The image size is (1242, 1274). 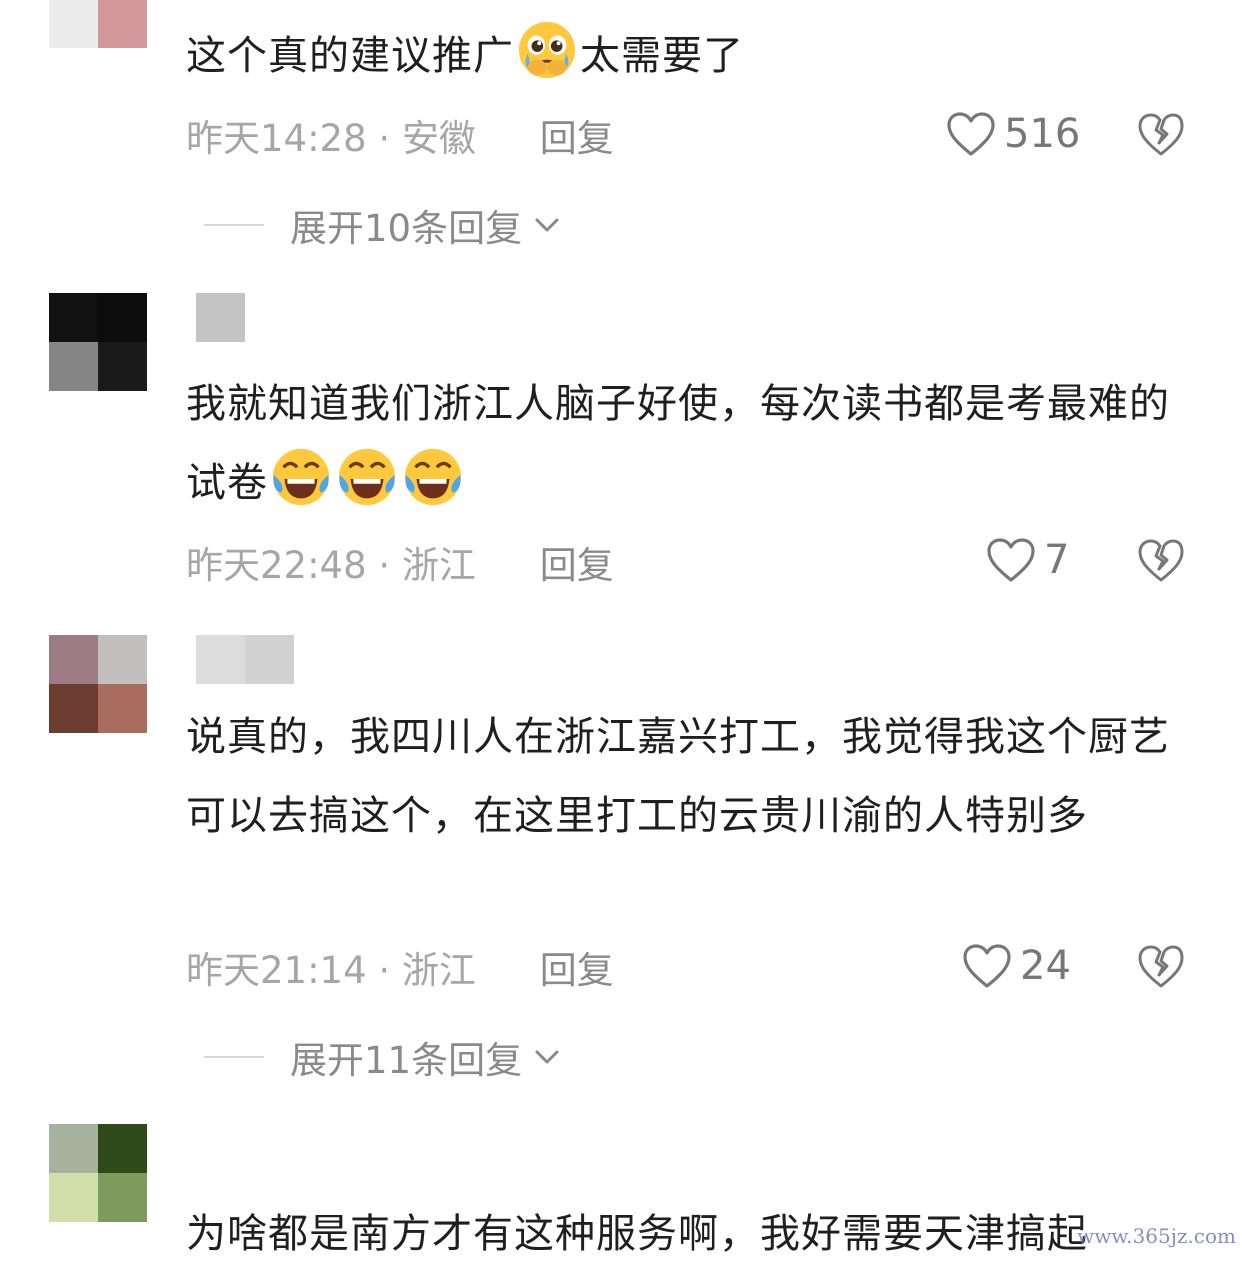 I want to click on comment-text: 我就知道我们浙江人脑子好使，每次读书都是考最难的试卷, so click(x=678, y=444).